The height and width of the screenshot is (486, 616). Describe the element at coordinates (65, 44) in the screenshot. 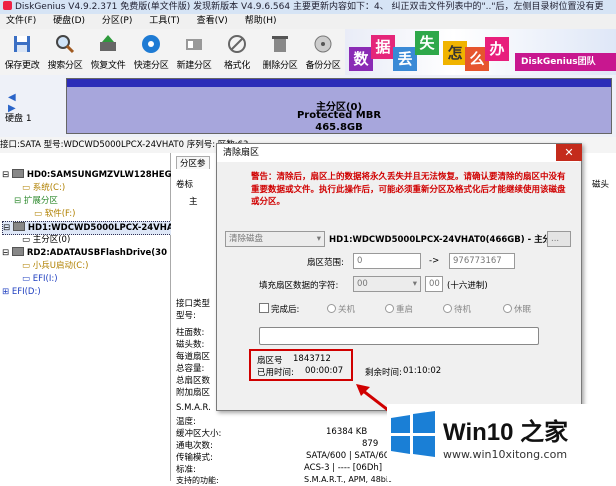

I see `magnifier-icon` at that location.